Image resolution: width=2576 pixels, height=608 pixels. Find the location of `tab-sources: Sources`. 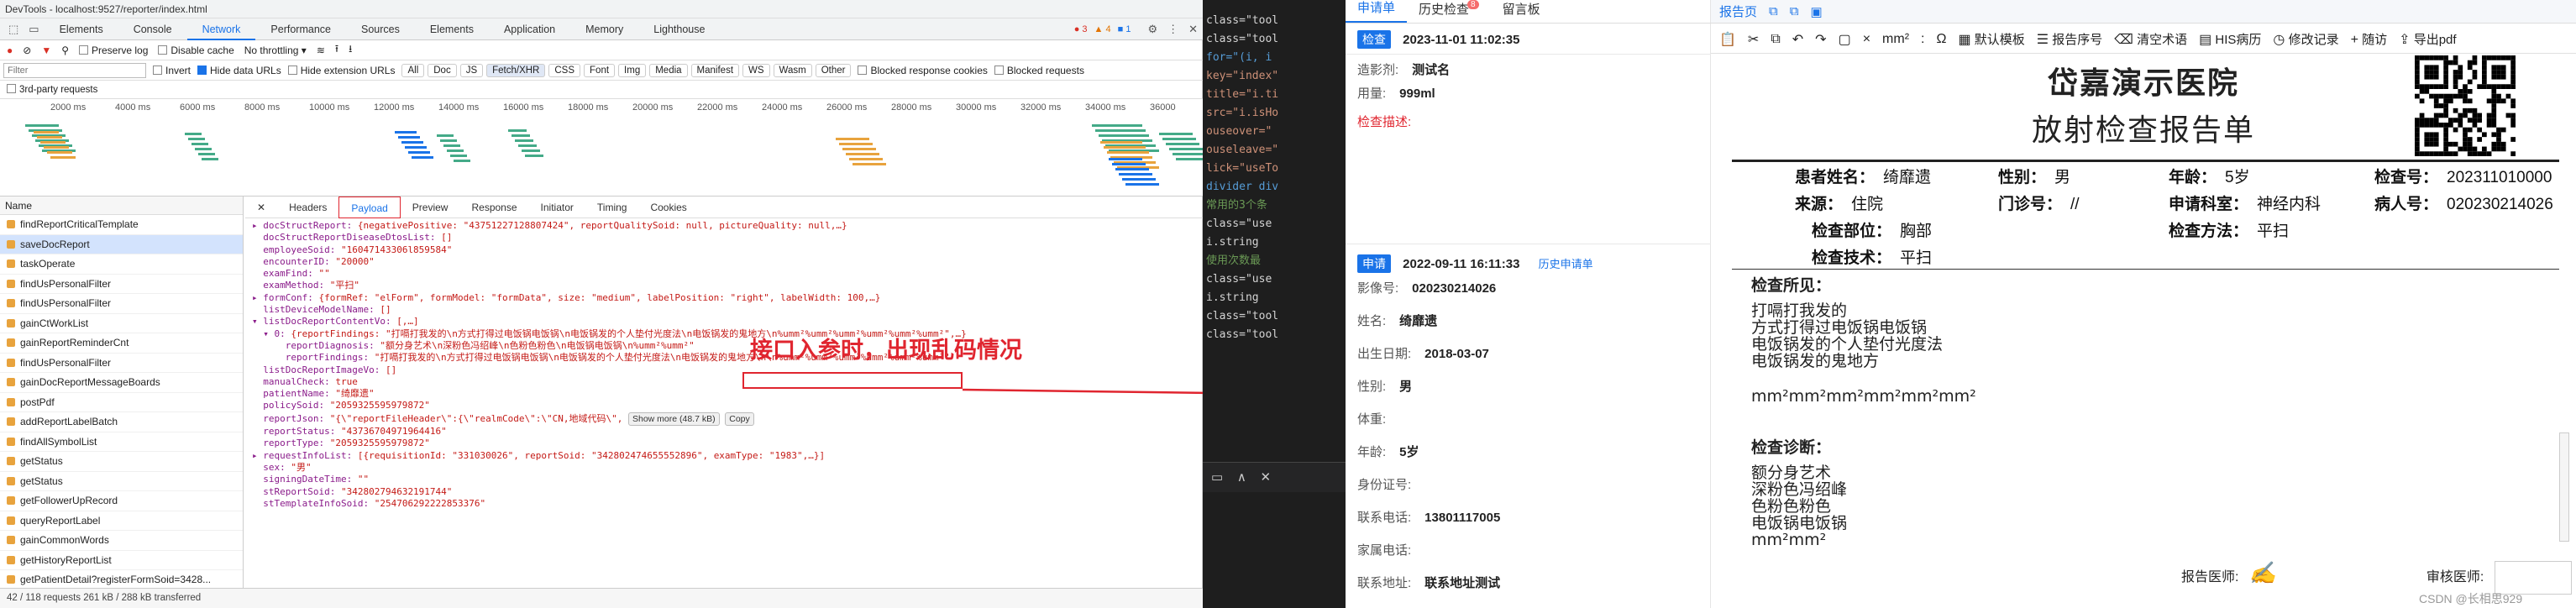

tab-sources: Sources is located at coordinates (380, 29).